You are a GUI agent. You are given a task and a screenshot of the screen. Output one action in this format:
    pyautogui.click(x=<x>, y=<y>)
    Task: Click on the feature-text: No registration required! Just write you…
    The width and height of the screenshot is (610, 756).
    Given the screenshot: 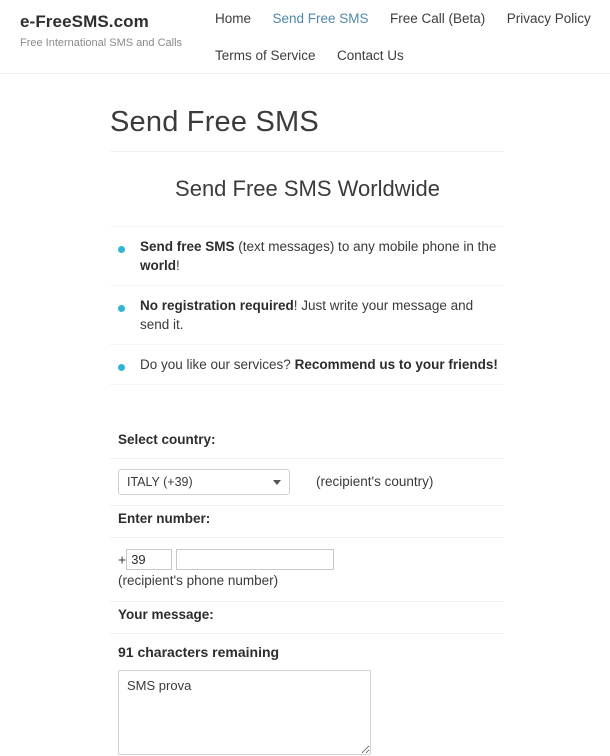 What is the action you would take?
    pyautogui.click(x=307, y=315)
    